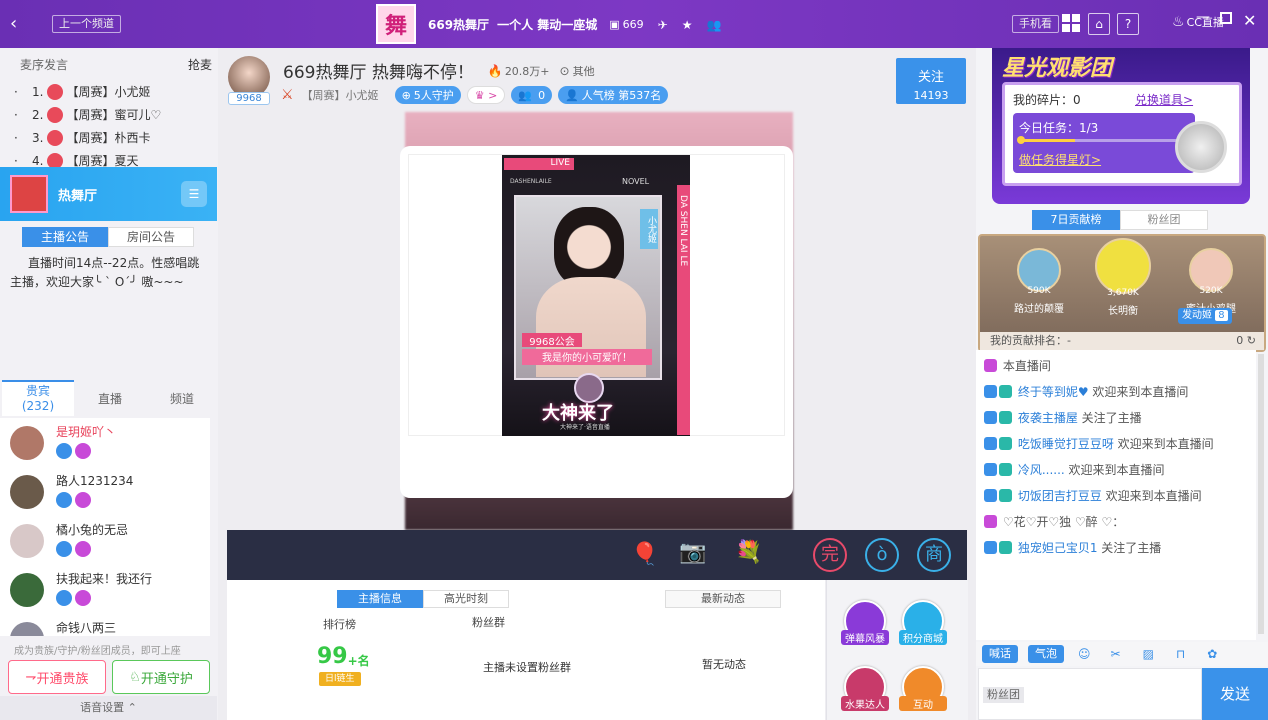  Describe the element at coordinates (923, 622) in the screenshot. I see `gift-feature-button: 积分商城` at that location.